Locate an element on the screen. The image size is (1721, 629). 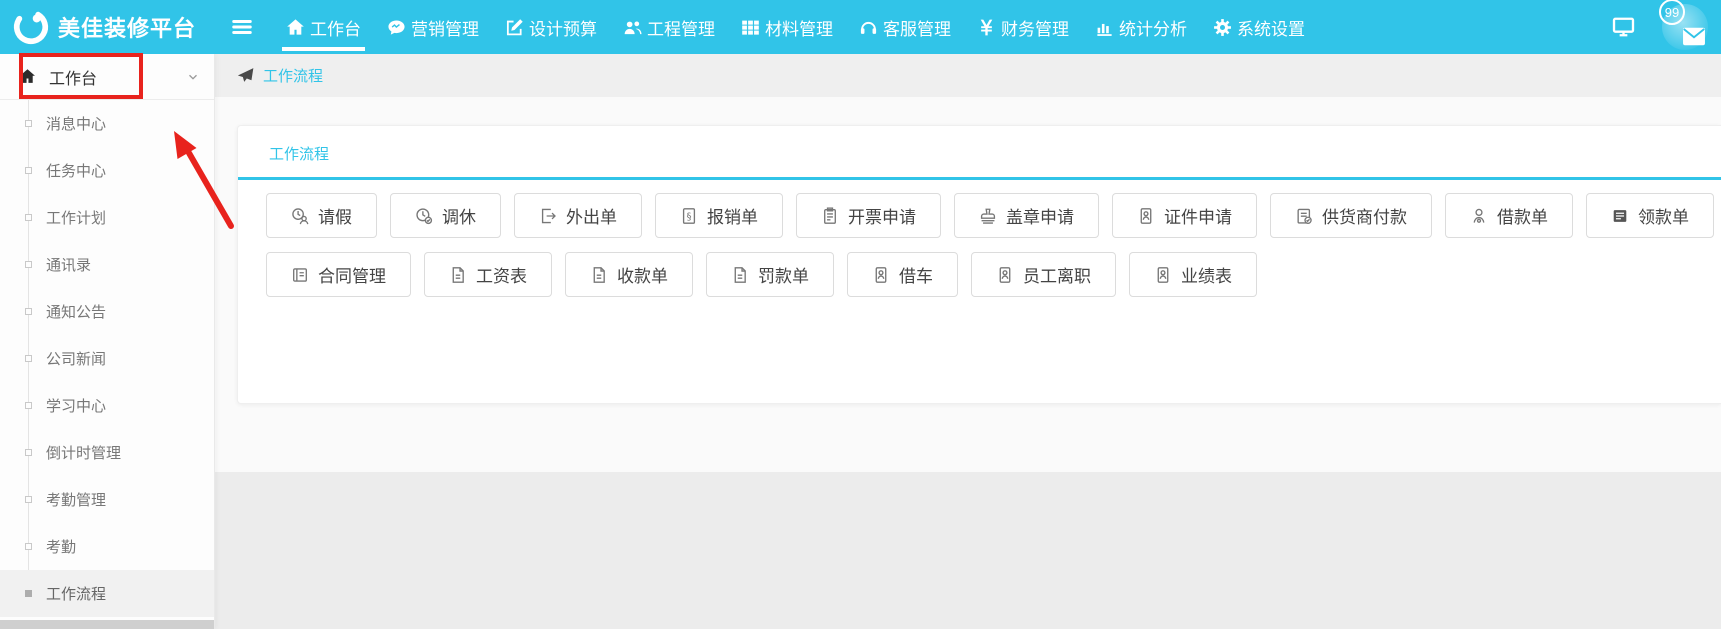
user-avatar: 99 is located at coordinates (1683, 25).